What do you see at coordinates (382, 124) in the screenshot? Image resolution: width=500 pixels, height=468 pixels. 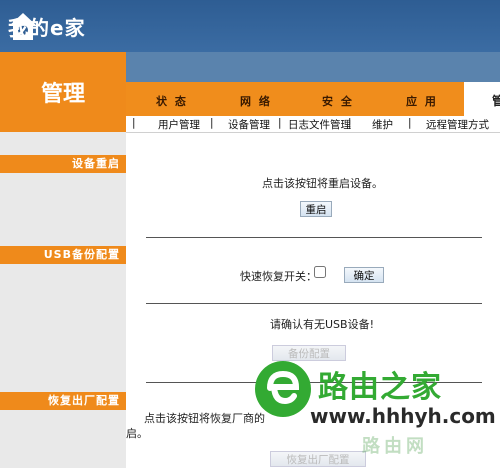 I see `subtab-maintenance: 维护` at bounding box center [382, 124].